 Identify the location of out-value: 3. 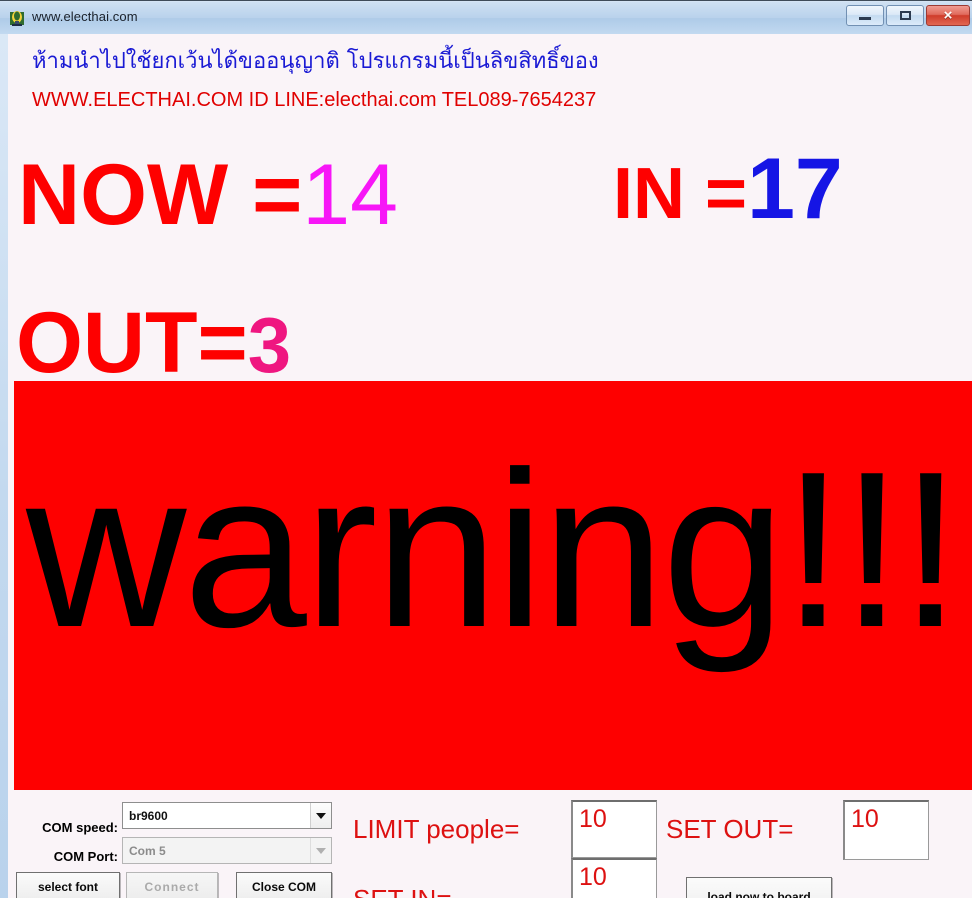
(269, 345).